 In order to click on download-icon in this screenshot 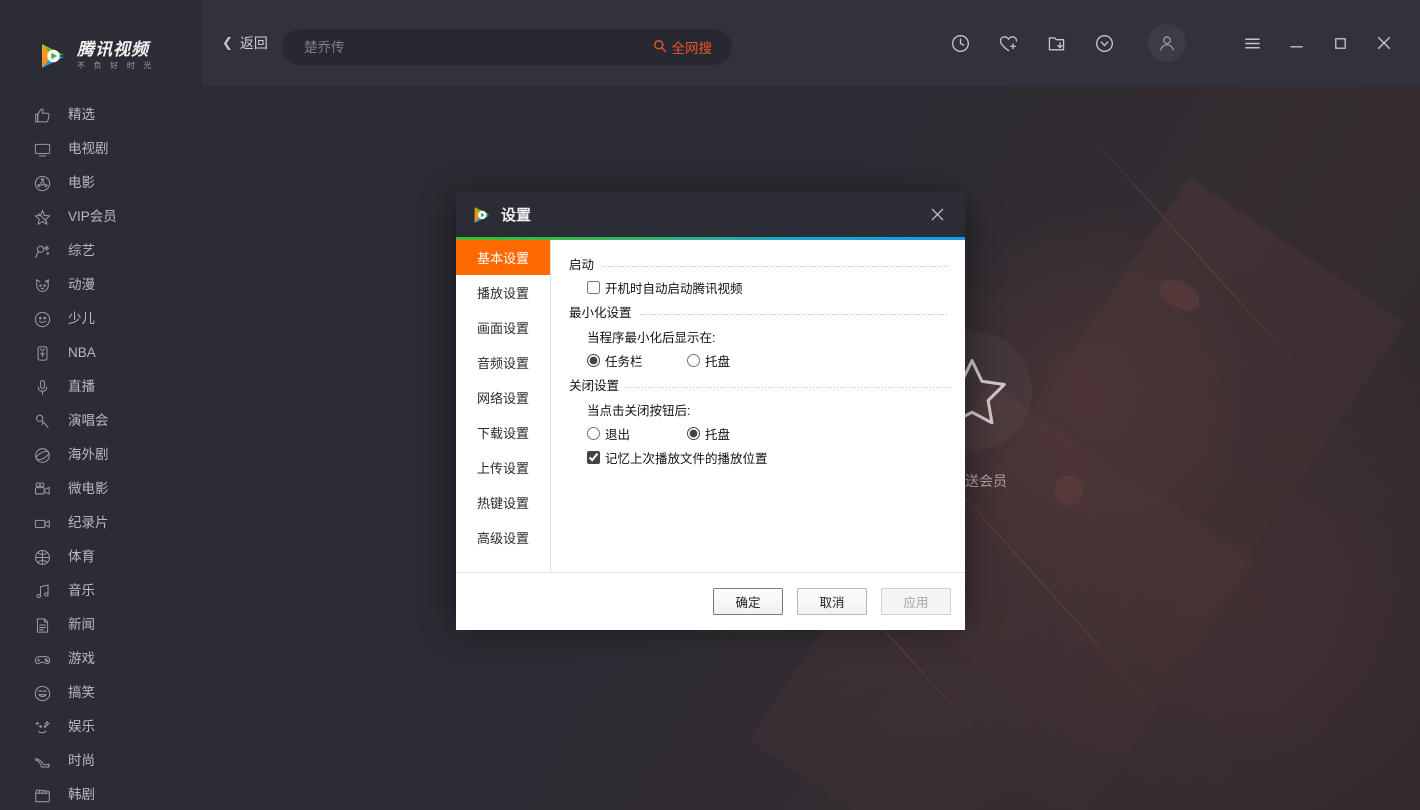, I will do `click(1104, 43)`.